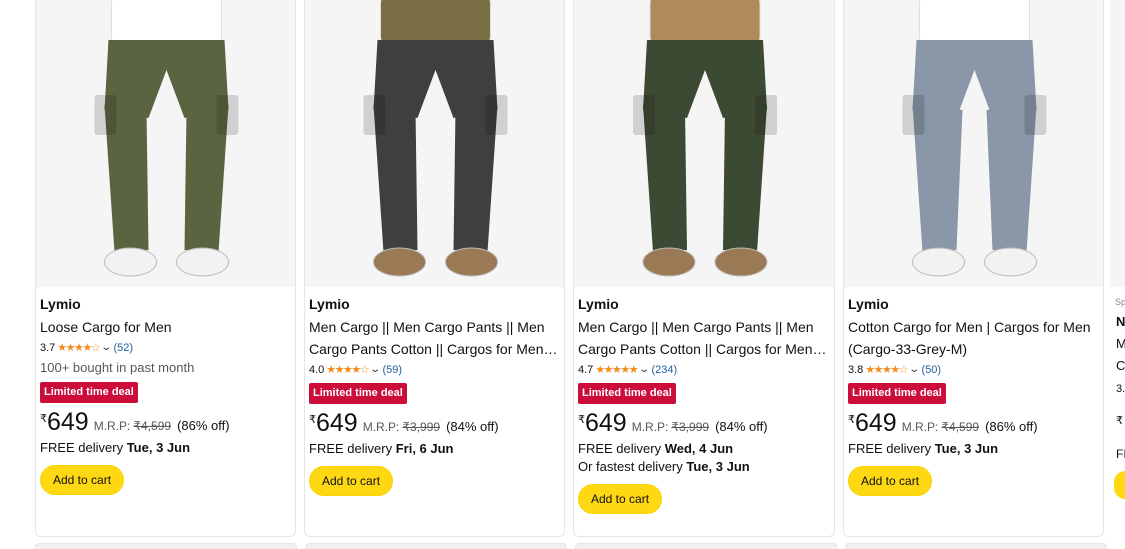 The image size is (1125, 549). I want to click on review-count-link: (59), so click(393, 370).